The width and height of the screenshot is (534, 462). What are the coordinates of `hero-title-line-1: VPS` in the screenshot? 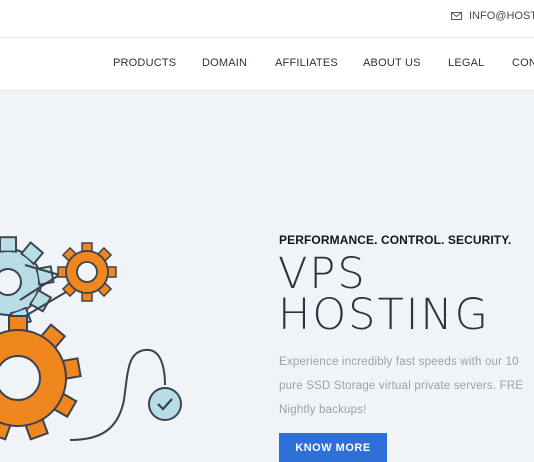 It's located at (322, 274).